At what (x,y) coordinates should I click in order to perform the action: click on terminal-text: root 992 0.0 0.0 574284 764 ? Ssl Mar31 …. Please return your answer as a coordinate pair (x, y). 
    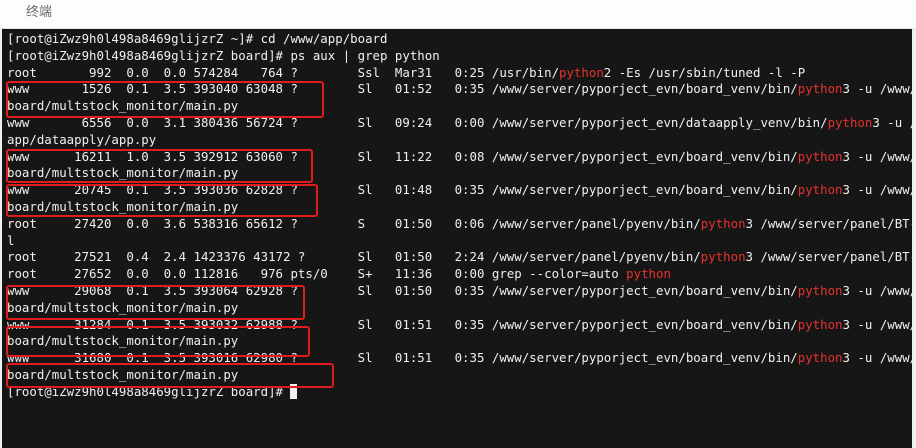
    Looking at the image, I should click on (283, 72).